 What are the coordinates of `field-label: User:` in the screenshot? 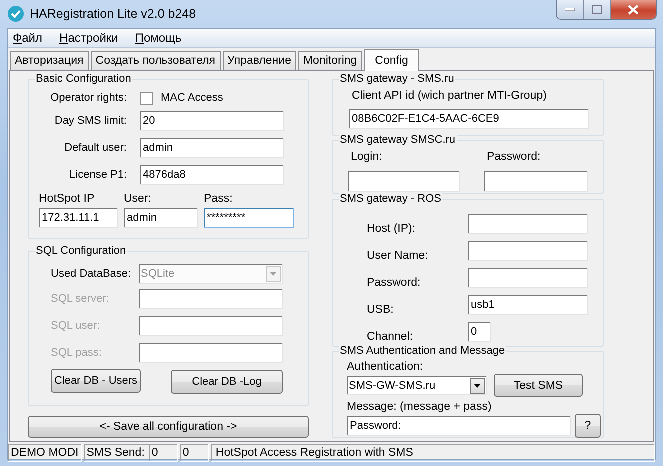 It's located at (138, 199).